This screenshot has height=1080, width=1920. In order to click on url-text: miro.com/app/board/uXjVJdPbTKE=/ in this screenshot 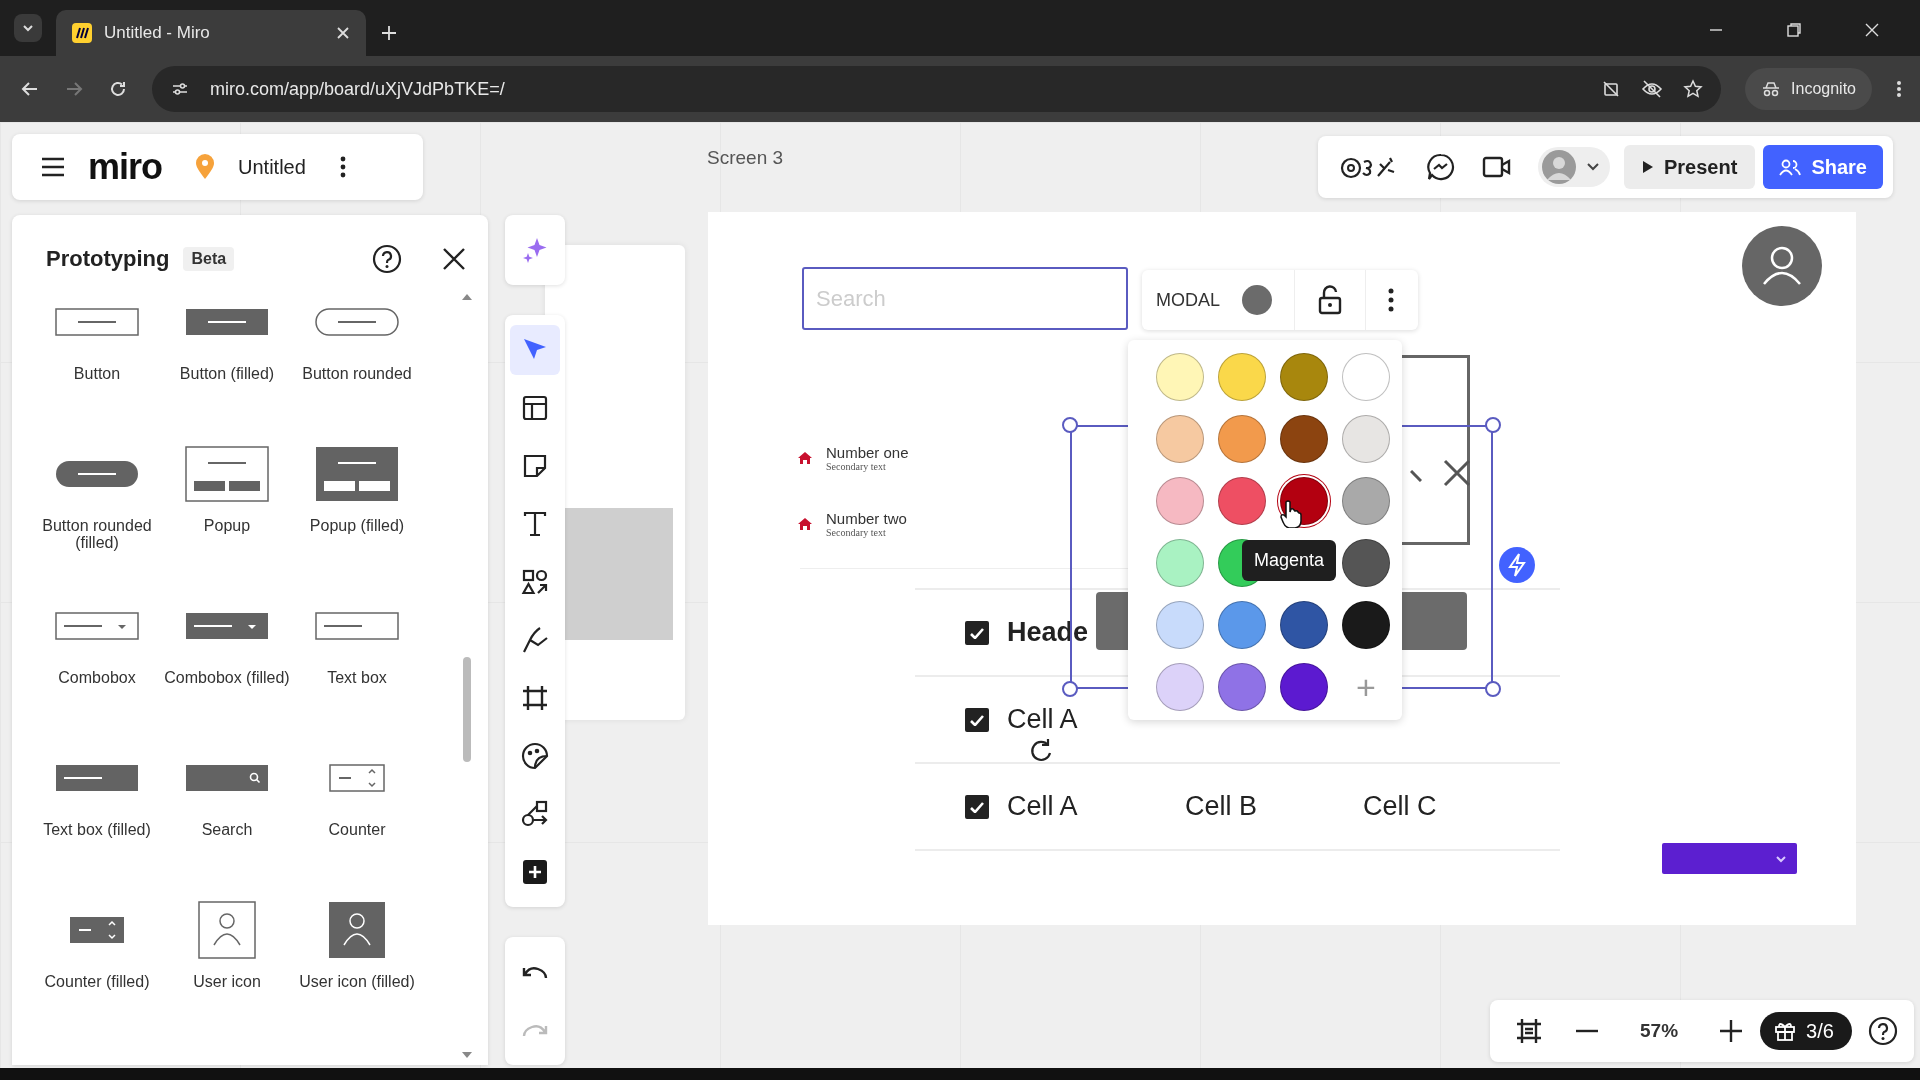, I will do `click(357, 89)`.